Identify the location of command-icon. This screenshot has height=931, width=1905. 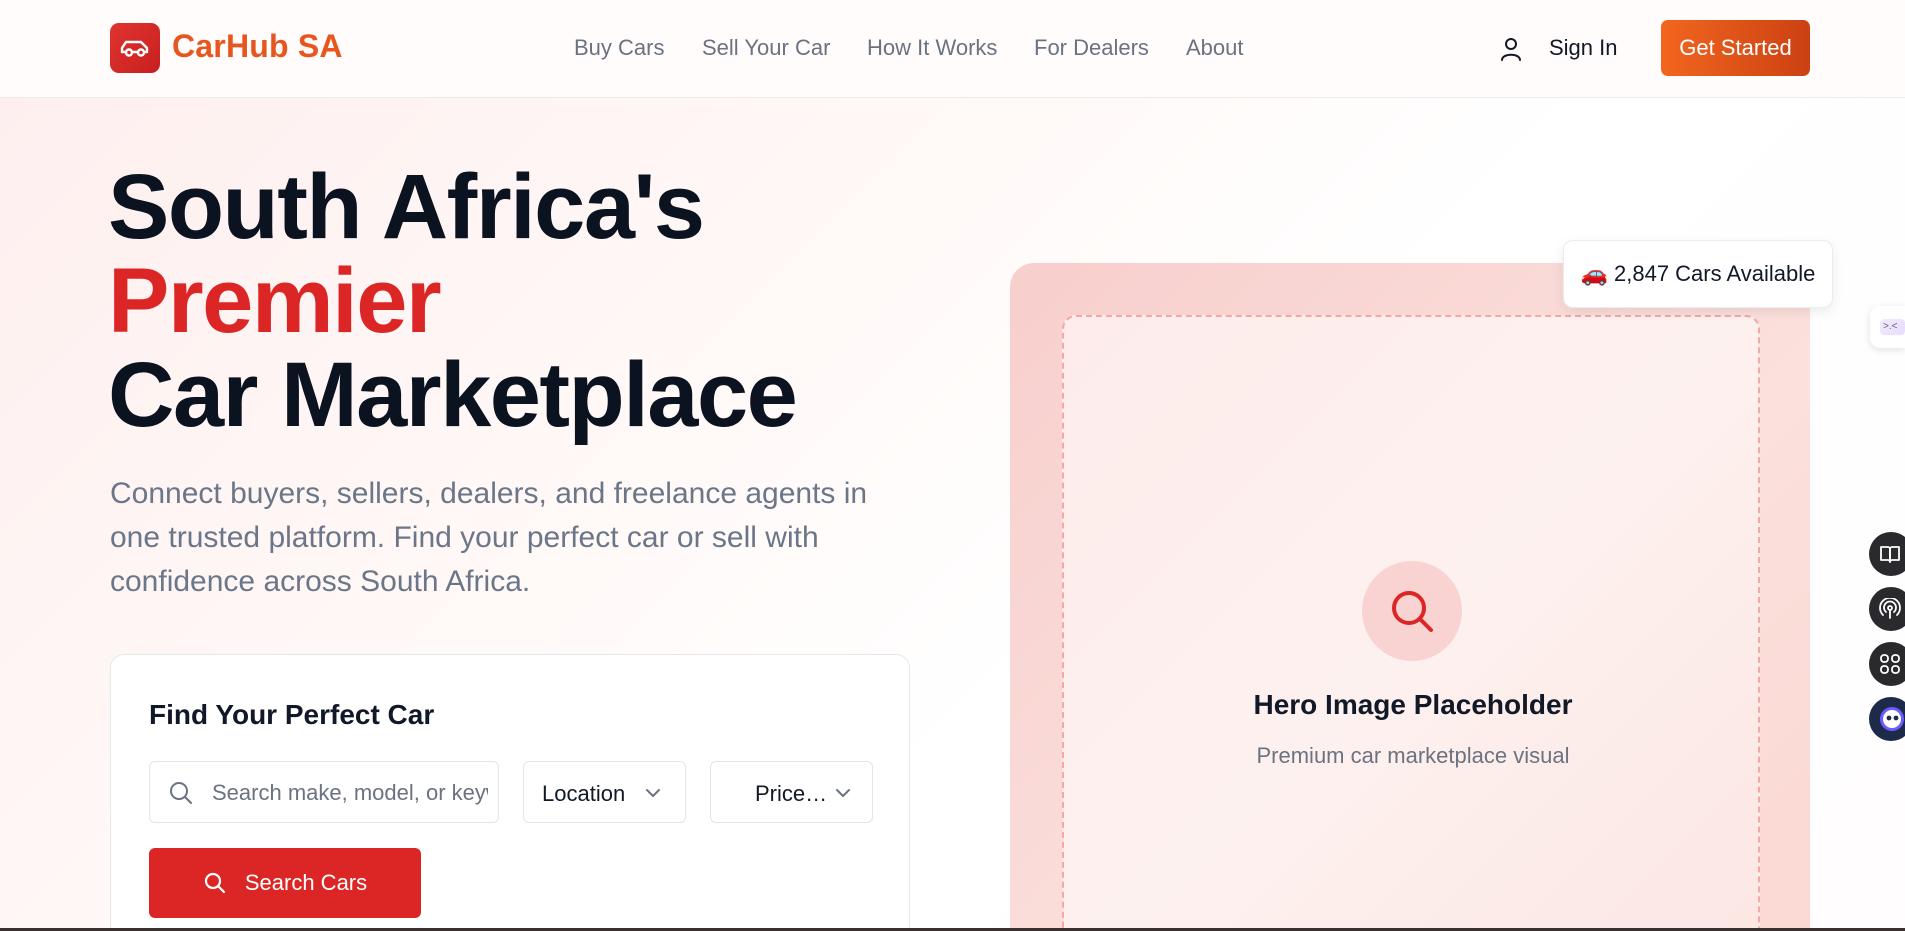
(1887, 664).